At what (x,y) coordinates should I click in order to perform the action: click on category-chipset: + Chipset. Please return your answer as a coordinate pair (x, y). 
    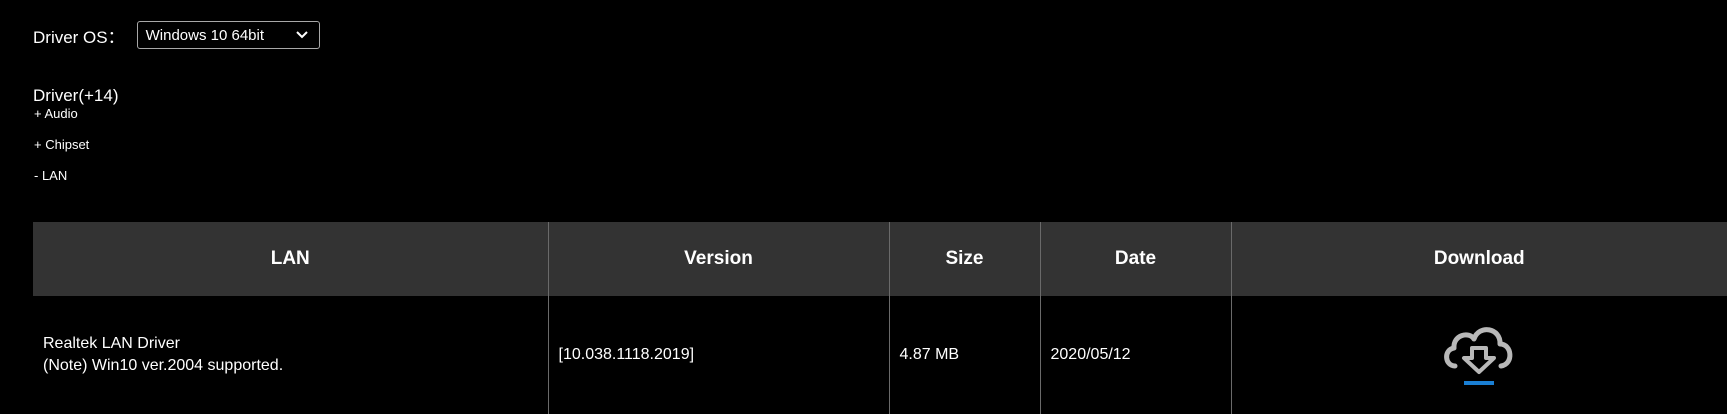
    Looking at the image, I should click on (61, 144).